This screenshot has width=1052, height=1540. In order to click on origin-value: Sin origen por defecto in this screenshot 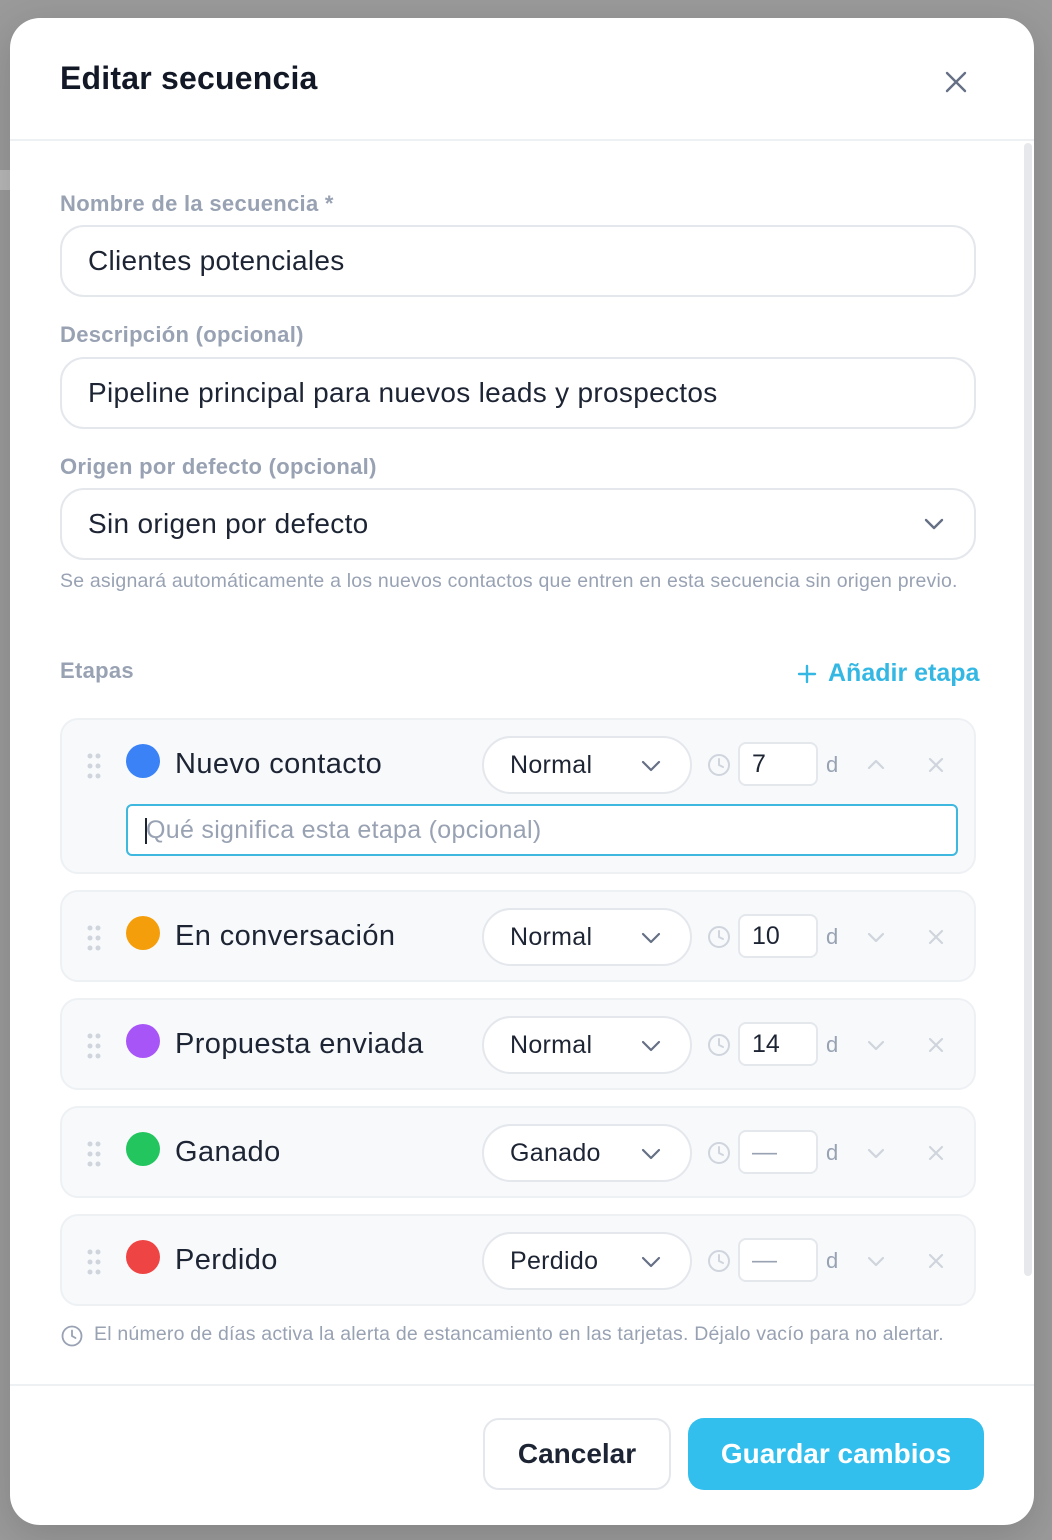, I will do `click(228, 523)`.